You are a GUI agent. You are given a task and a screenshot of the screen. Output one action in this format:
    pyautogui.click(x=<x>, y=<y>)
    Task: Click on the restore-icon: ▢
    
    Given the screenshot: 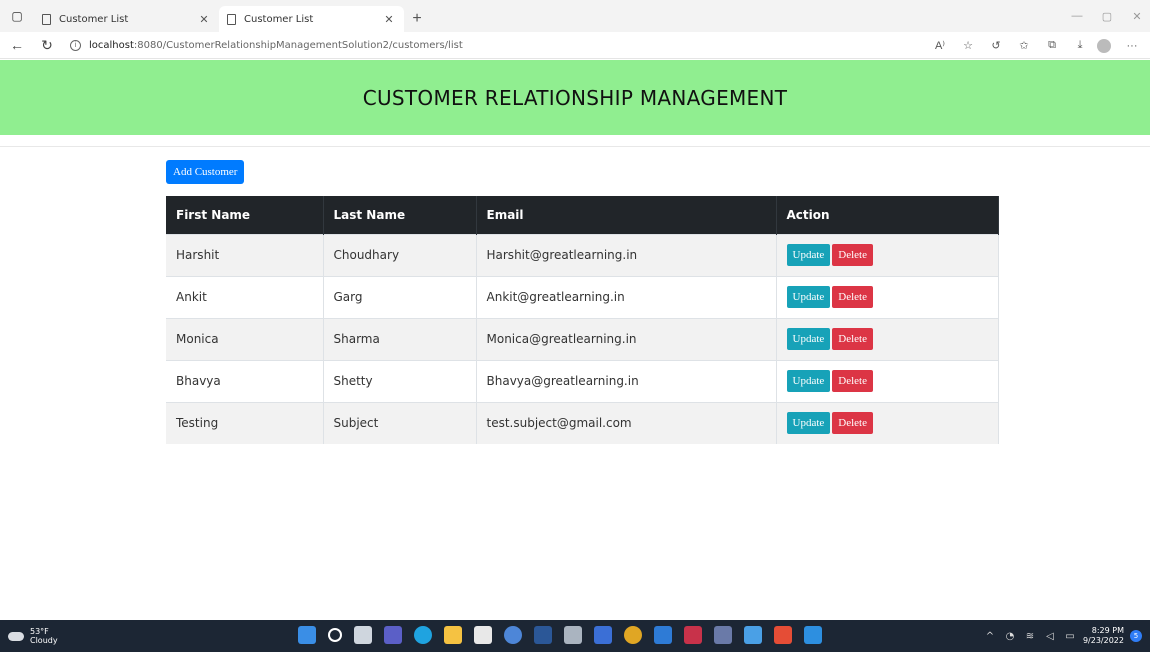 What is the action you would take?
    pyautogui.click(x=1107, y=16)
    